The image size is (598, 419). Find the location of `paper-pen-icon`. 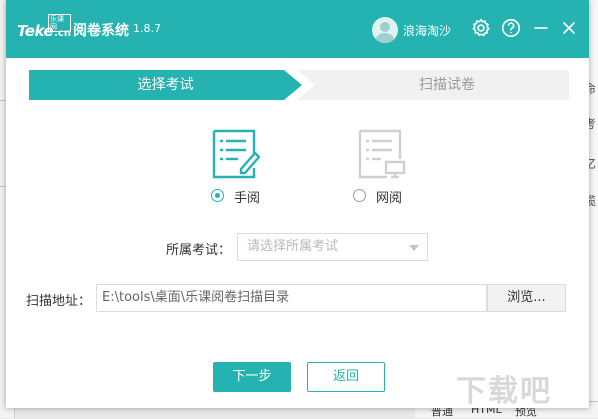

paper-pen-icon is located at coordinates (236, 154).